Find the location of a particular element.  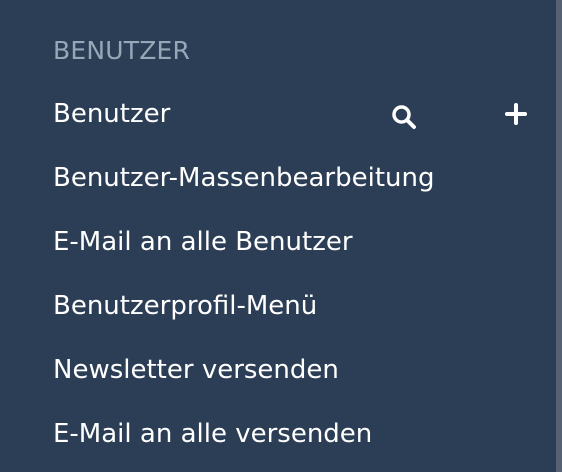

search-icon is located at coordinates (404, 117).